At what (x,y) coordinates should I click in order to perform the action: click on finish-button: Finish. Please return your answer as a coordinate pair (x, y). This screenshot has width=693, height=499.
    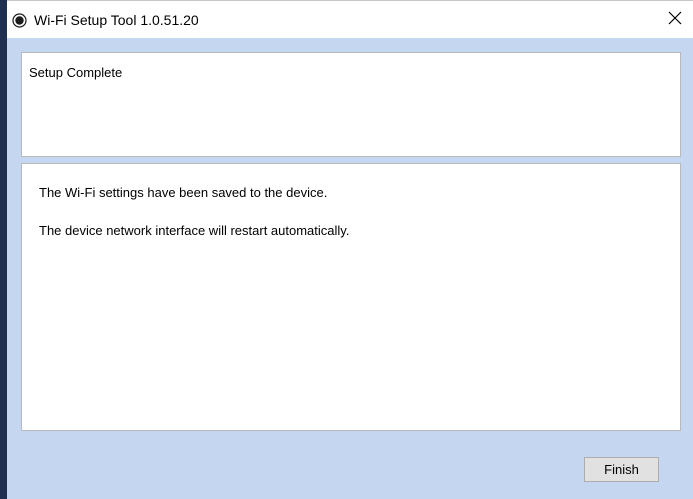
    Looking at the image, I should click on (621, 469).